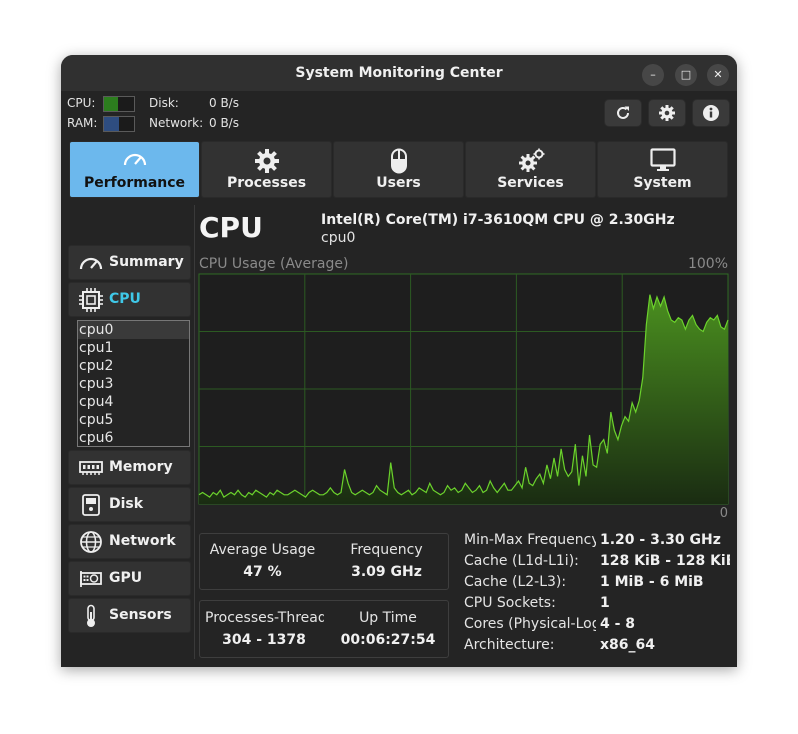  I want to click on thermometer-icon, so click(91, 615).